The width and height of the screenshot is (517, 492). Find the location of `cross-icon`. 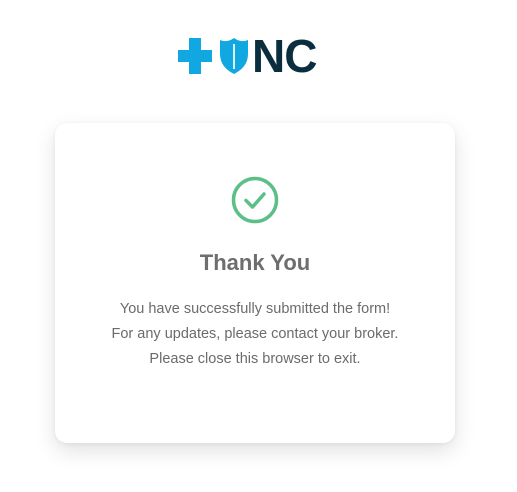

cross-icon is located at coordinates (195, 56).